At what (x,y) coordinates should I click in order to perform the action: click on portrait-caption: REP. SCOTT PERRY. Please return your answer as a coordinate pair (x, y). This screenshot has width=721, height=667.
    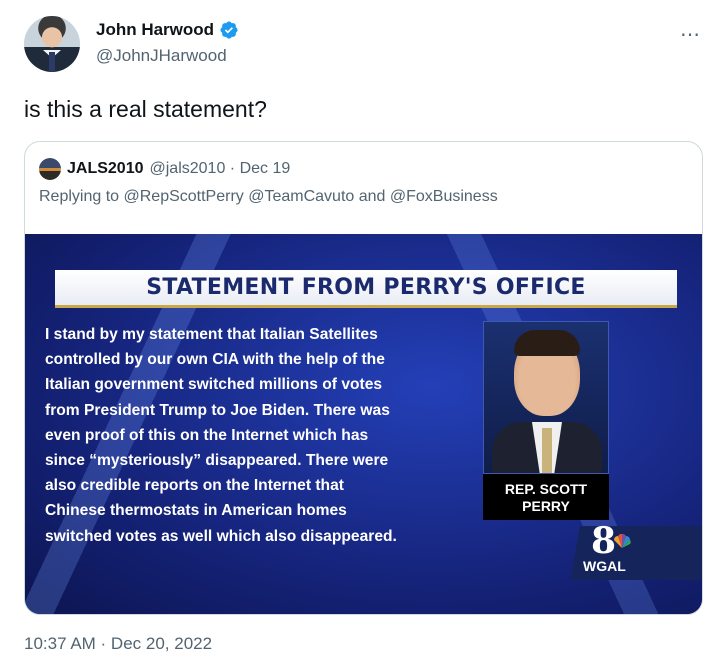
    Looking at the image, I should click on (546, 497).